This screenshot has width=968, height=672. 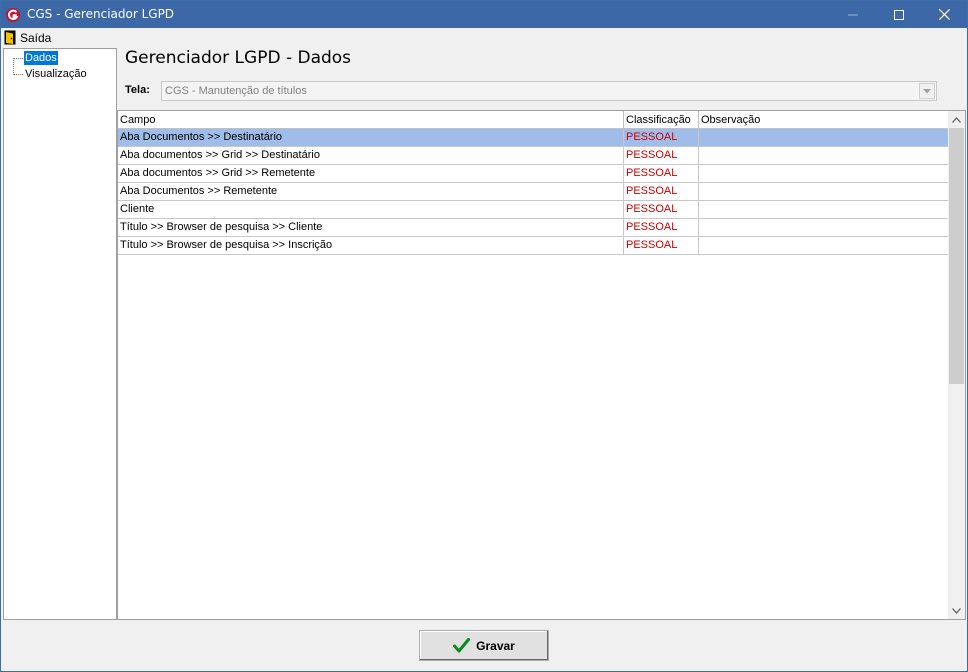 I want to click on scroll-up-button, so click(x=956, y=119).